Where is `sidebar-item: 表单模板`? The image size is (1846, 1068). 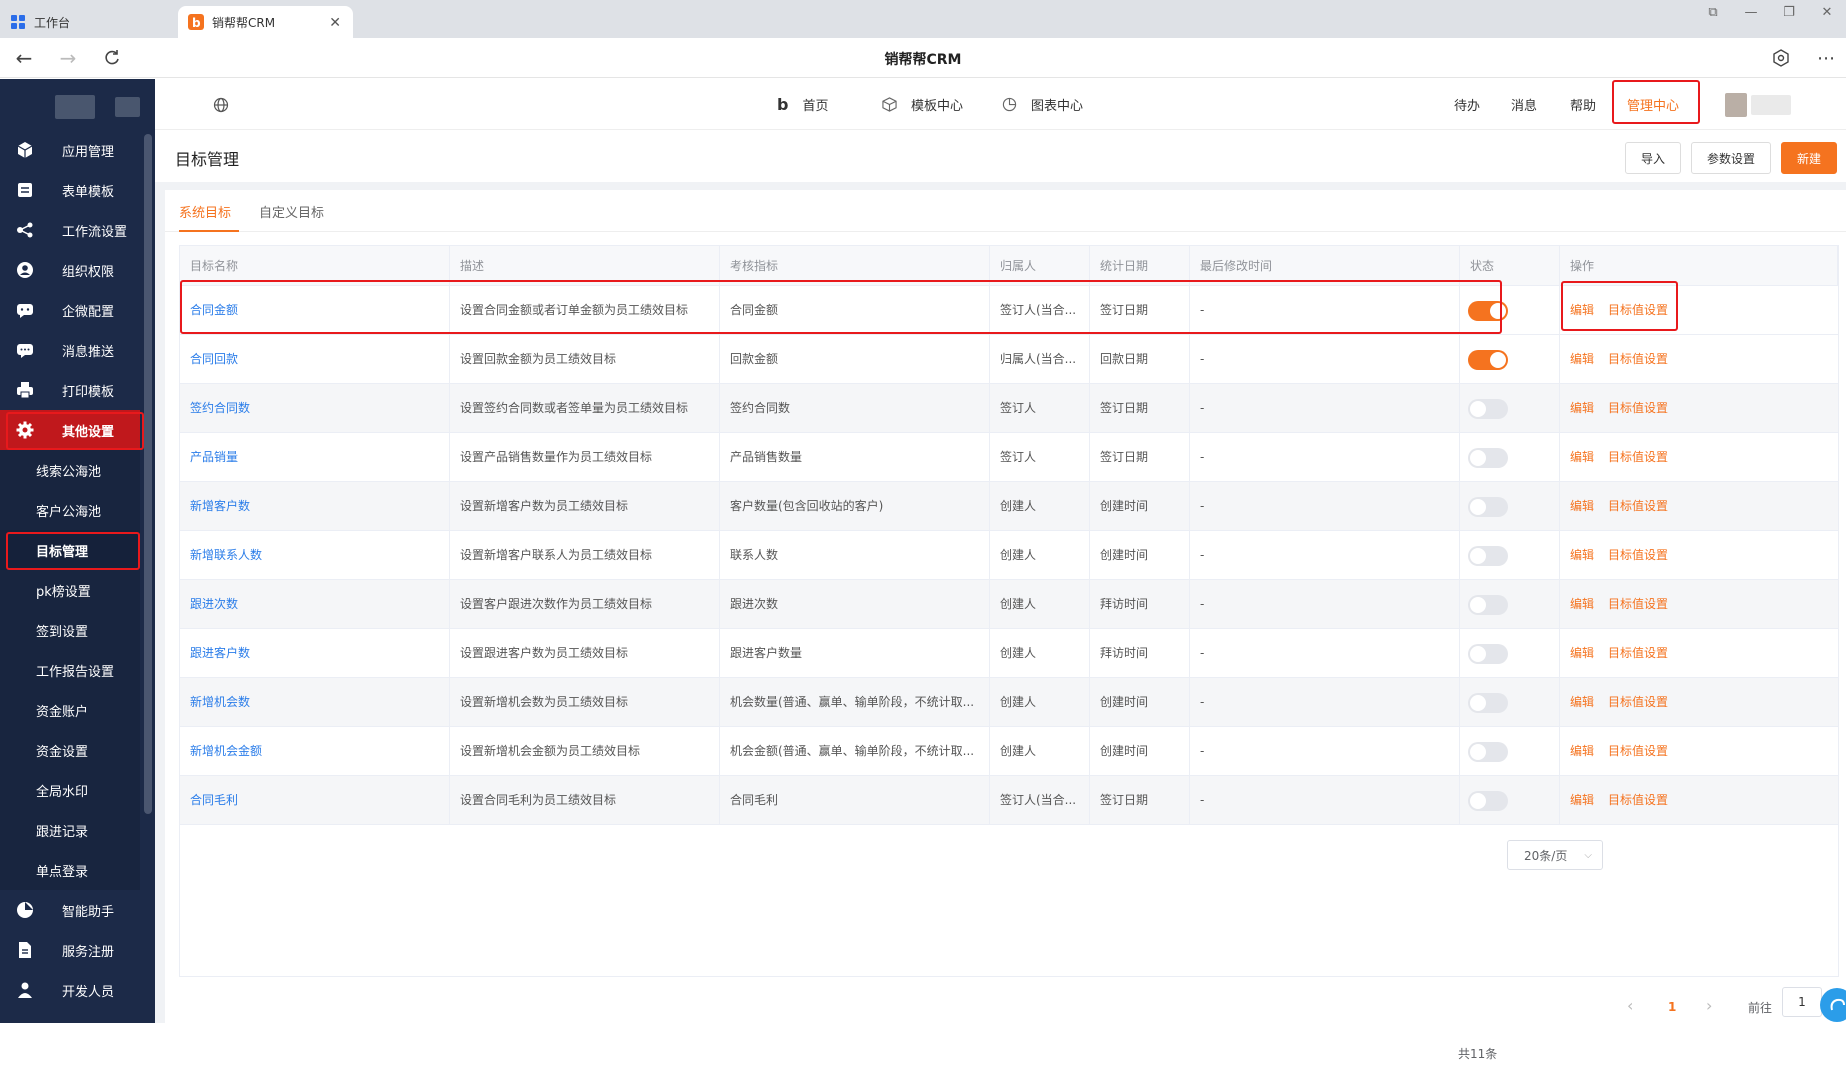 sidebar-item: 表单模板 is located at coordinates (70, 190).